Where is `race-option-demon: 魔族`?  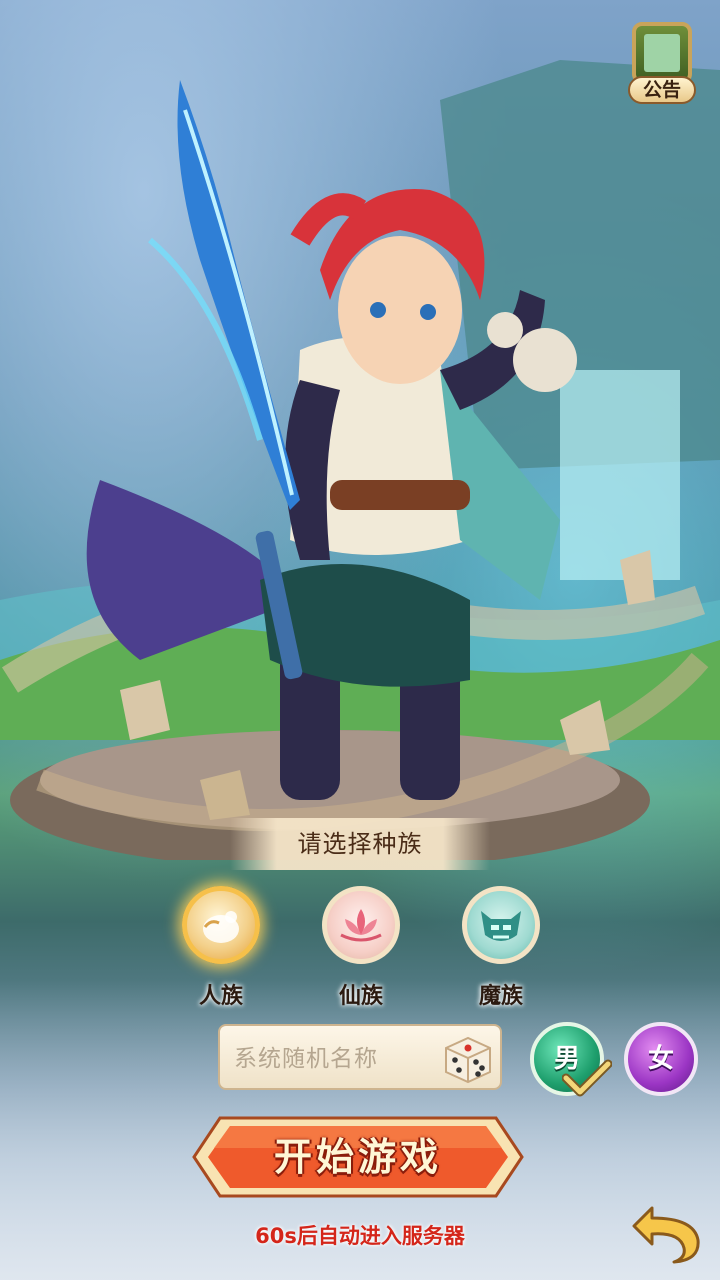
race-option-demon: 魔族 is located at coordinates (501, 950).